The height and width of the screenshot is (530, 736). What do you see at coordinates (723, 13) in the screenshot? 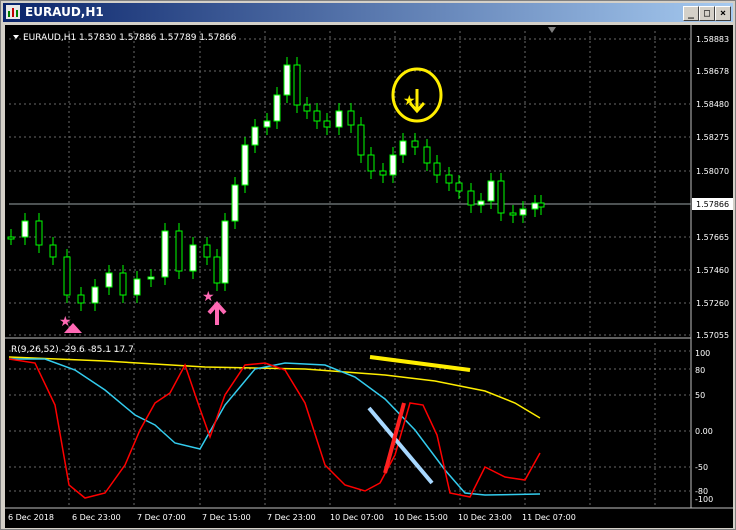
I see `close-button: ×` at bounding box center [723, 13].